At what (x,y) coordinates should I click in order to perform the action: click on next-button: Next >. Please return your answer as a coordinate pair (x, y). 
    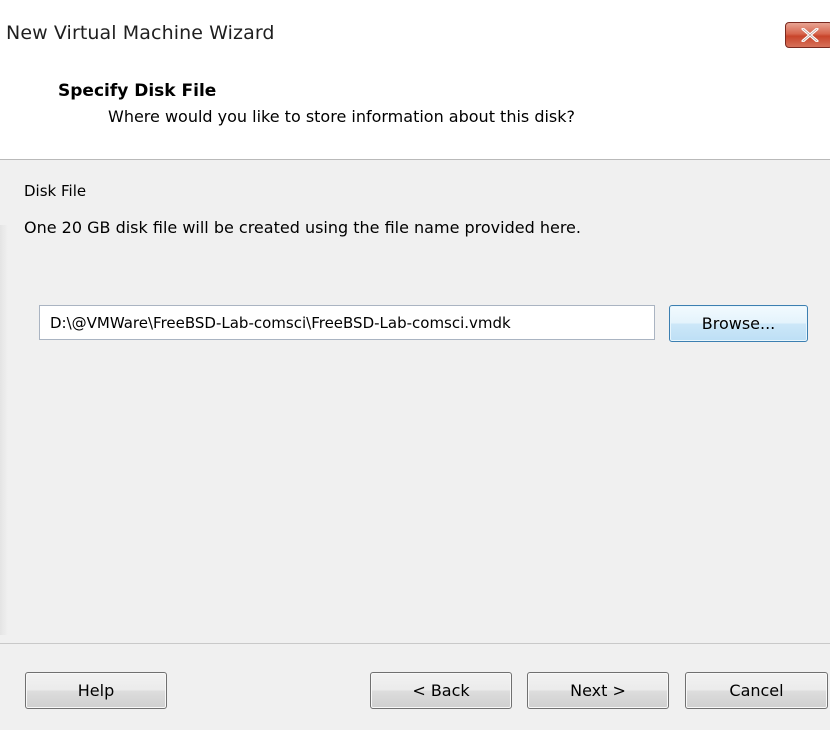
    Looking at the image, I should click on (598, 690).